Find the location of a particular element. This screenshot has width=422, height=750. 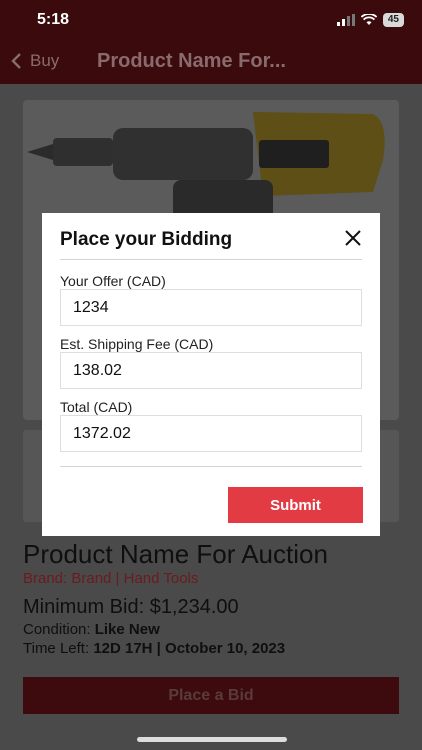

chevron-left-icon is located at coordinates (16, 61).